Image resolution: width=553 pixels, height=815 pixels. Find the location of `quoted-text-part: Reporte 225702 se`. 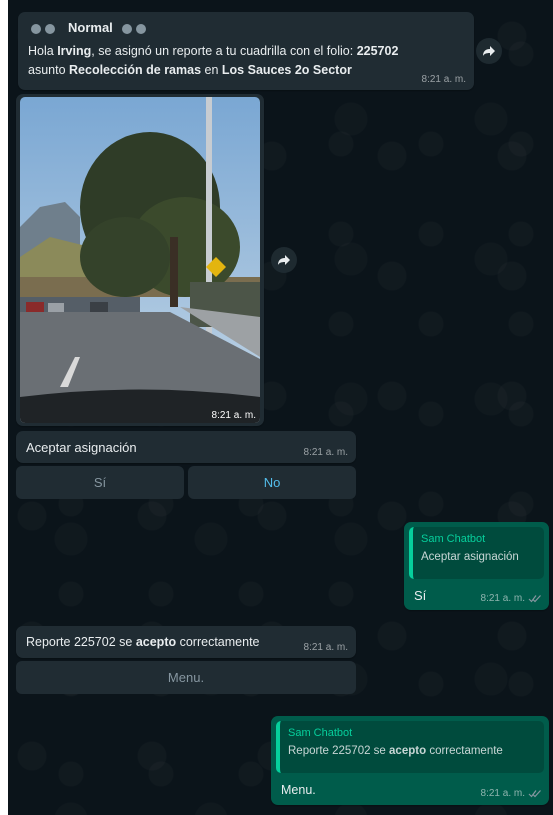

quoted-text-part: Reporte 225702 se is located at coordinates (337, 751).